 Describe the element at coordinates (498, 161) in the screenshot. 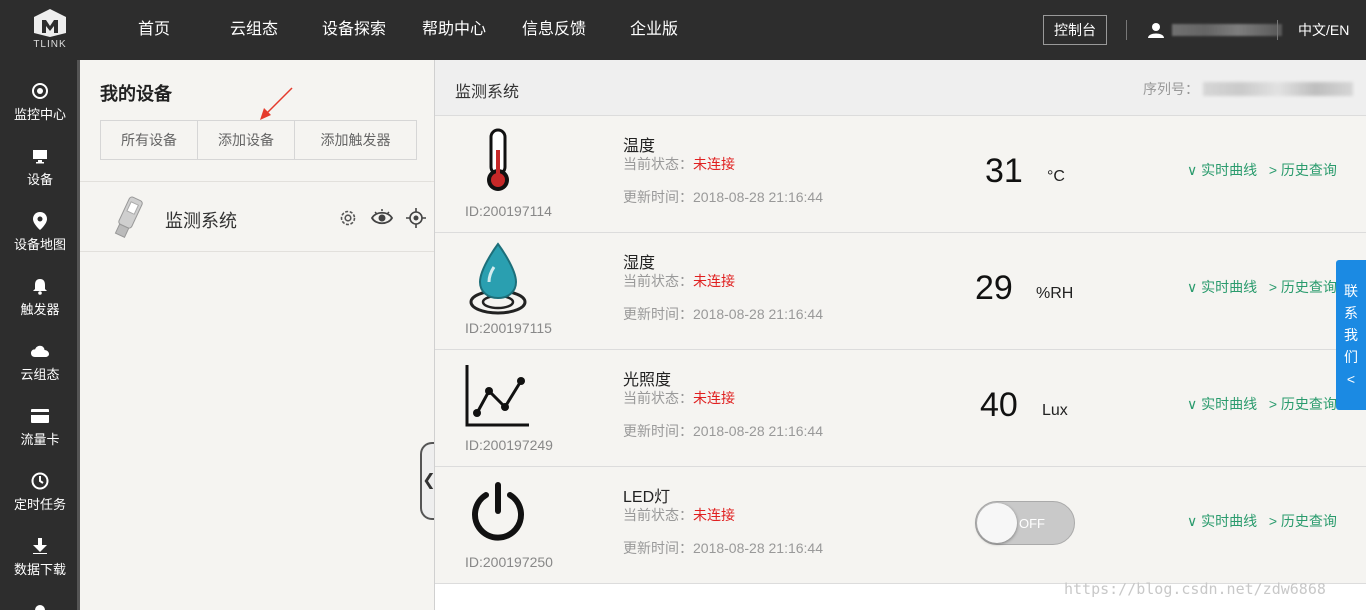

I see `thermometer-icon` at that location.